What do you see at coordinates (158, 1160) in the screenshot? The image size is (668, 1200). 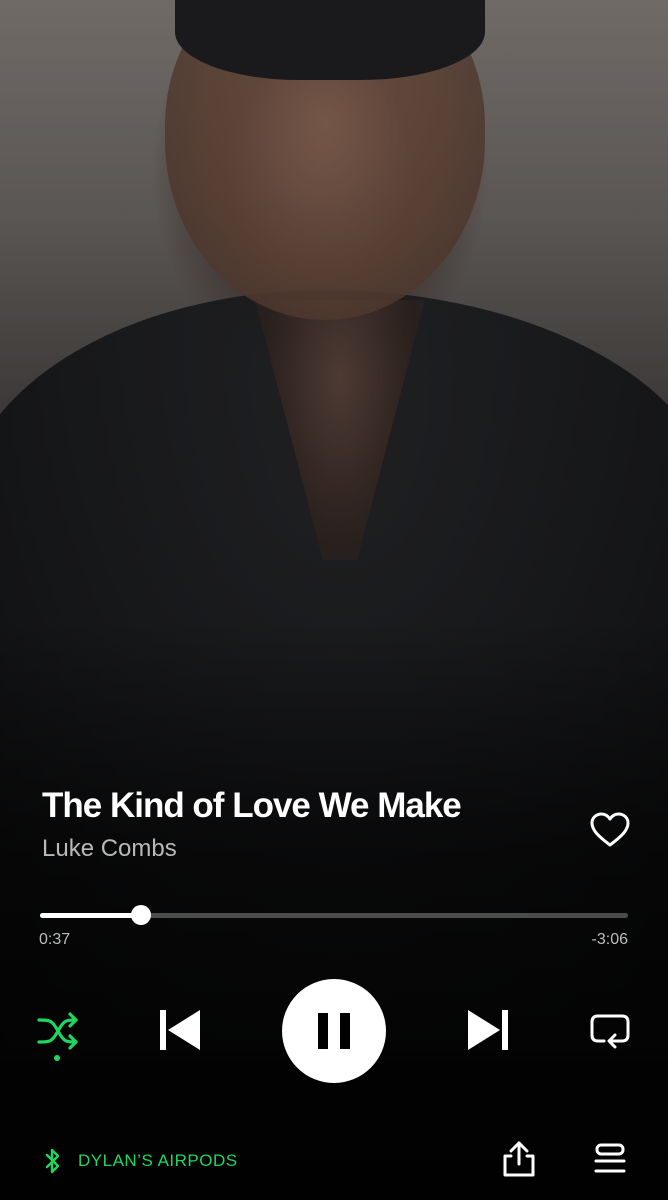 I see `device-name: DYLAN’S AIRPODS` at bounding box center [158, 1160].